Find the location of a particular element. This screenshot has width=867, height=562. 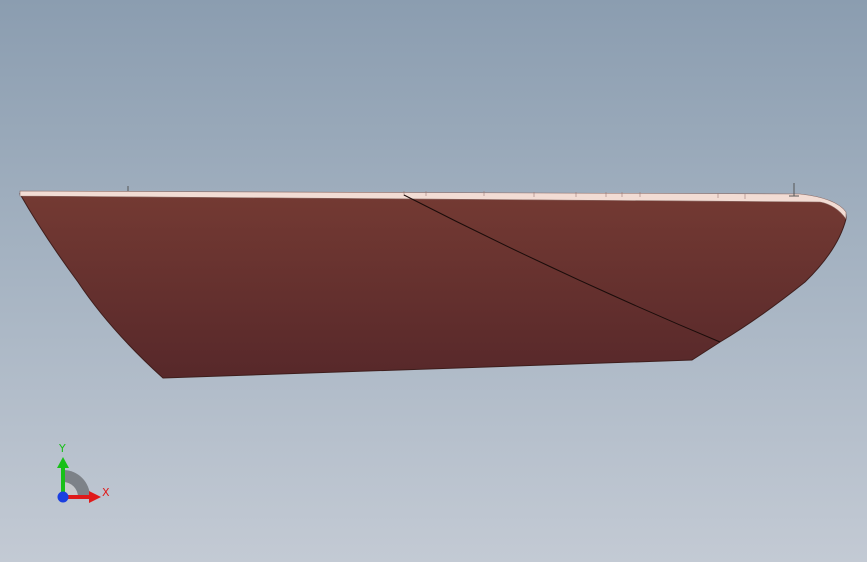

x-axis-arrow-icon is located at coordinates (95, 497).